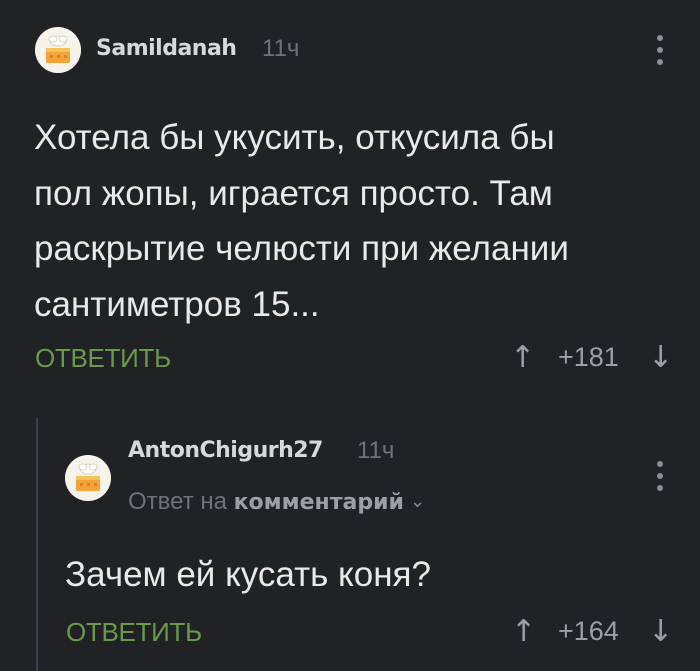 This screenshot has height=671, width=700. What do you see at coordinates (588, 357) in the screenshot?
I see `comment-score: +181` at bounding box center [588, 357].